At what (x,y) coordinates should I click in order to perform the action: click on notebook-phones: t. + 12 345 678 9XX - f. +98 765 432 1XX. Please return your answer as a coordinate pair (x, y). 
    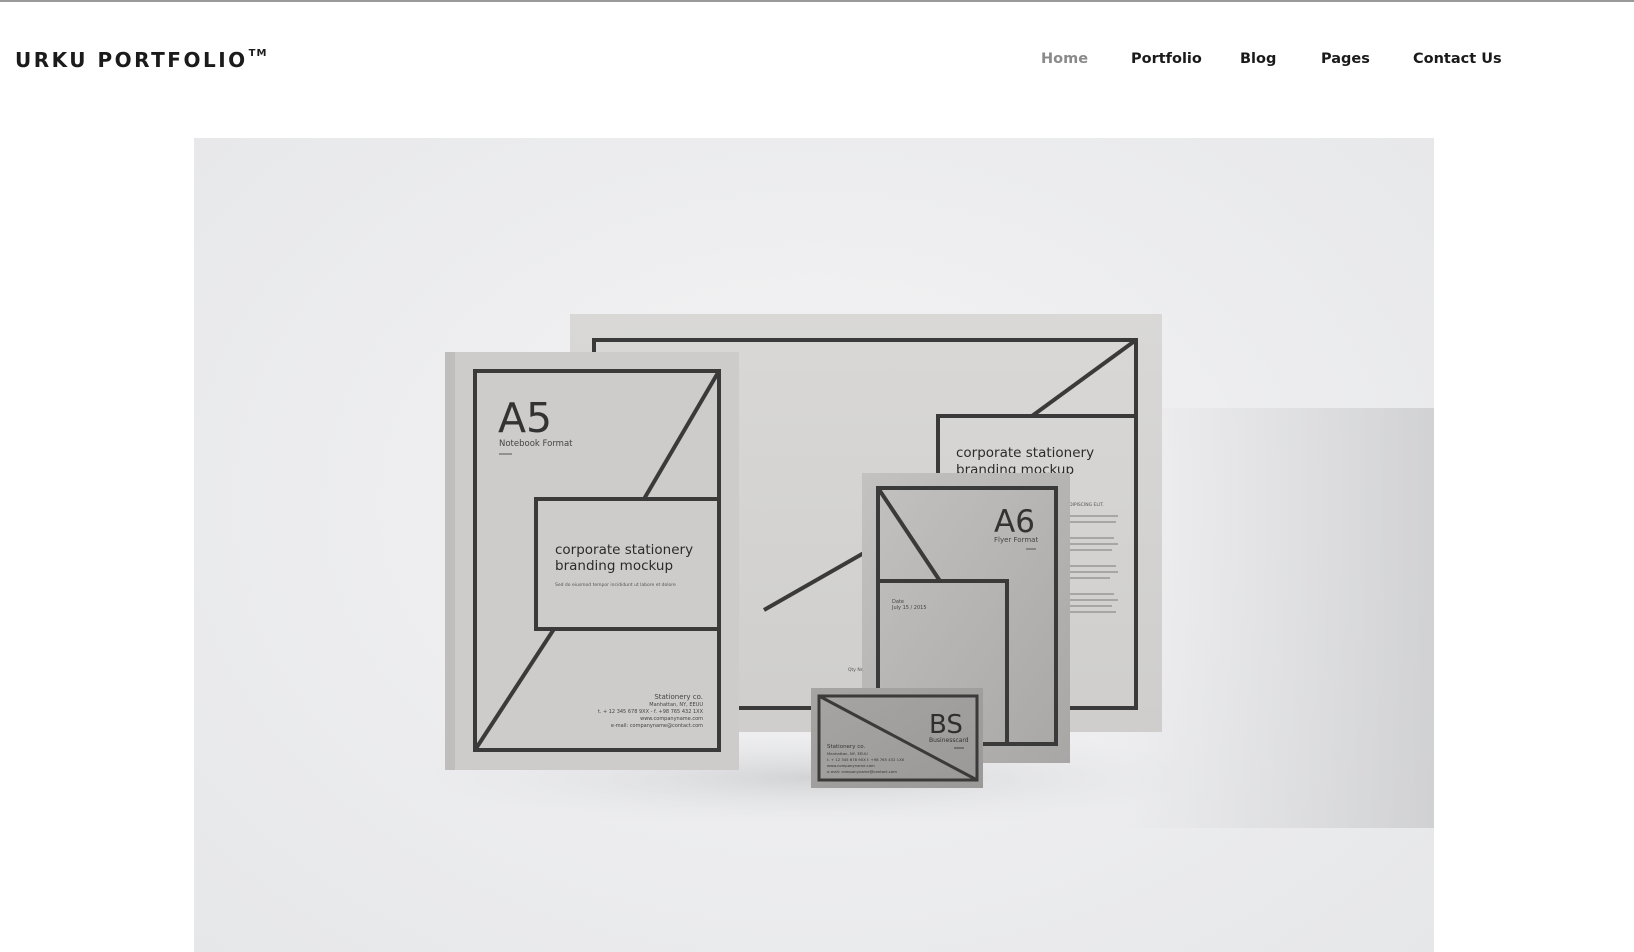
    Looking at the image, I should click on (651, 712).